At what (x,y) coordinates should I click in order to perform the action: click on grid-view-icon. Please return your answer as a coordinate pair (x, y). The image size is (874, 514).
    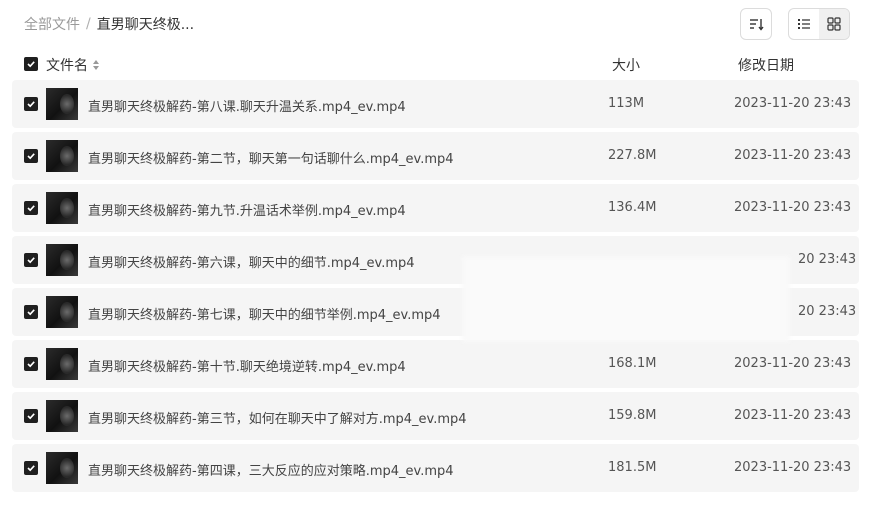
    Looking at the image, I should click on (834, 24).